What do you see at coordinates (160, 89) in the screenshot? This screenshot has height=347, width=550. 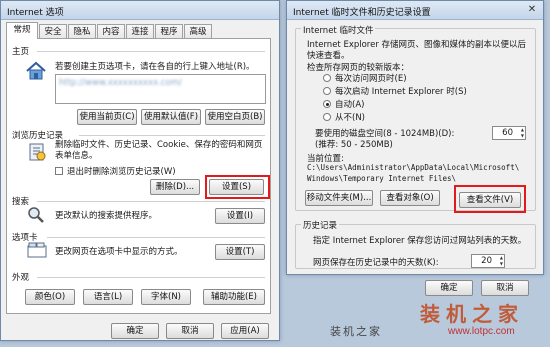 I see `home-page-url-field: http://www.xxxxxxxxxx.com/` at bounding box center [160, 89].